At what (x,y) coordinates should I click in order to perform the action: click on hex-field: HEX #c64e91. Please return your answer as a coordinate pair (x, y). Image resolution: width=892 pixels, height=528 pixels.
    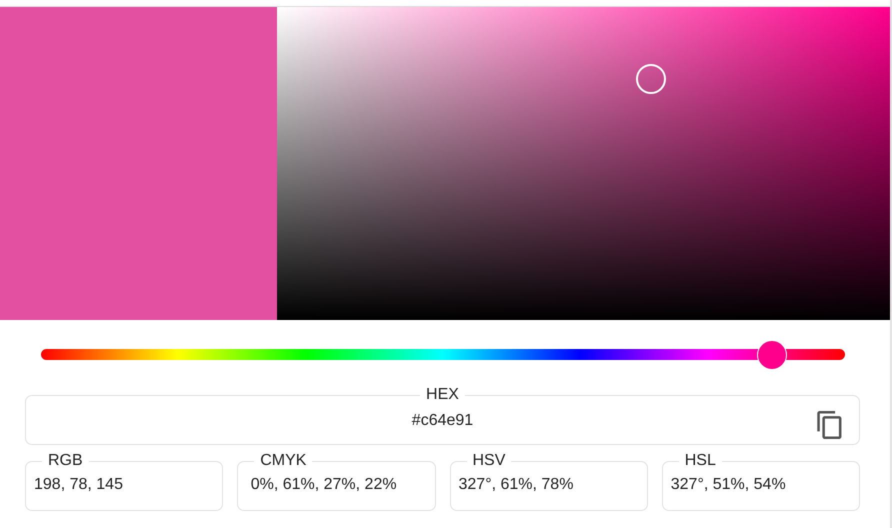
    Looking at the image, I should click on (442, 416).